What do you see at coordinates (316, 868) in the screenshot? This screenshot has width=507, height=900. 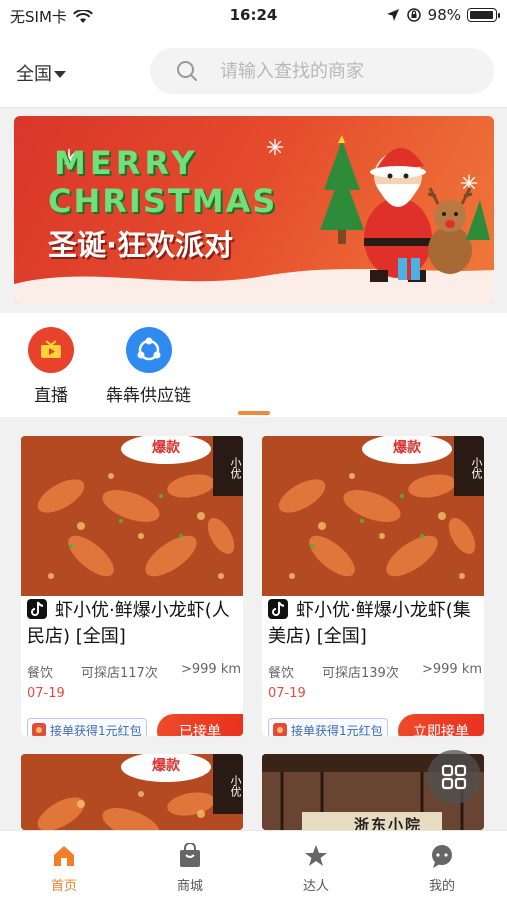 I see `tab-talent: 达人` at bounding box center [316, 868].